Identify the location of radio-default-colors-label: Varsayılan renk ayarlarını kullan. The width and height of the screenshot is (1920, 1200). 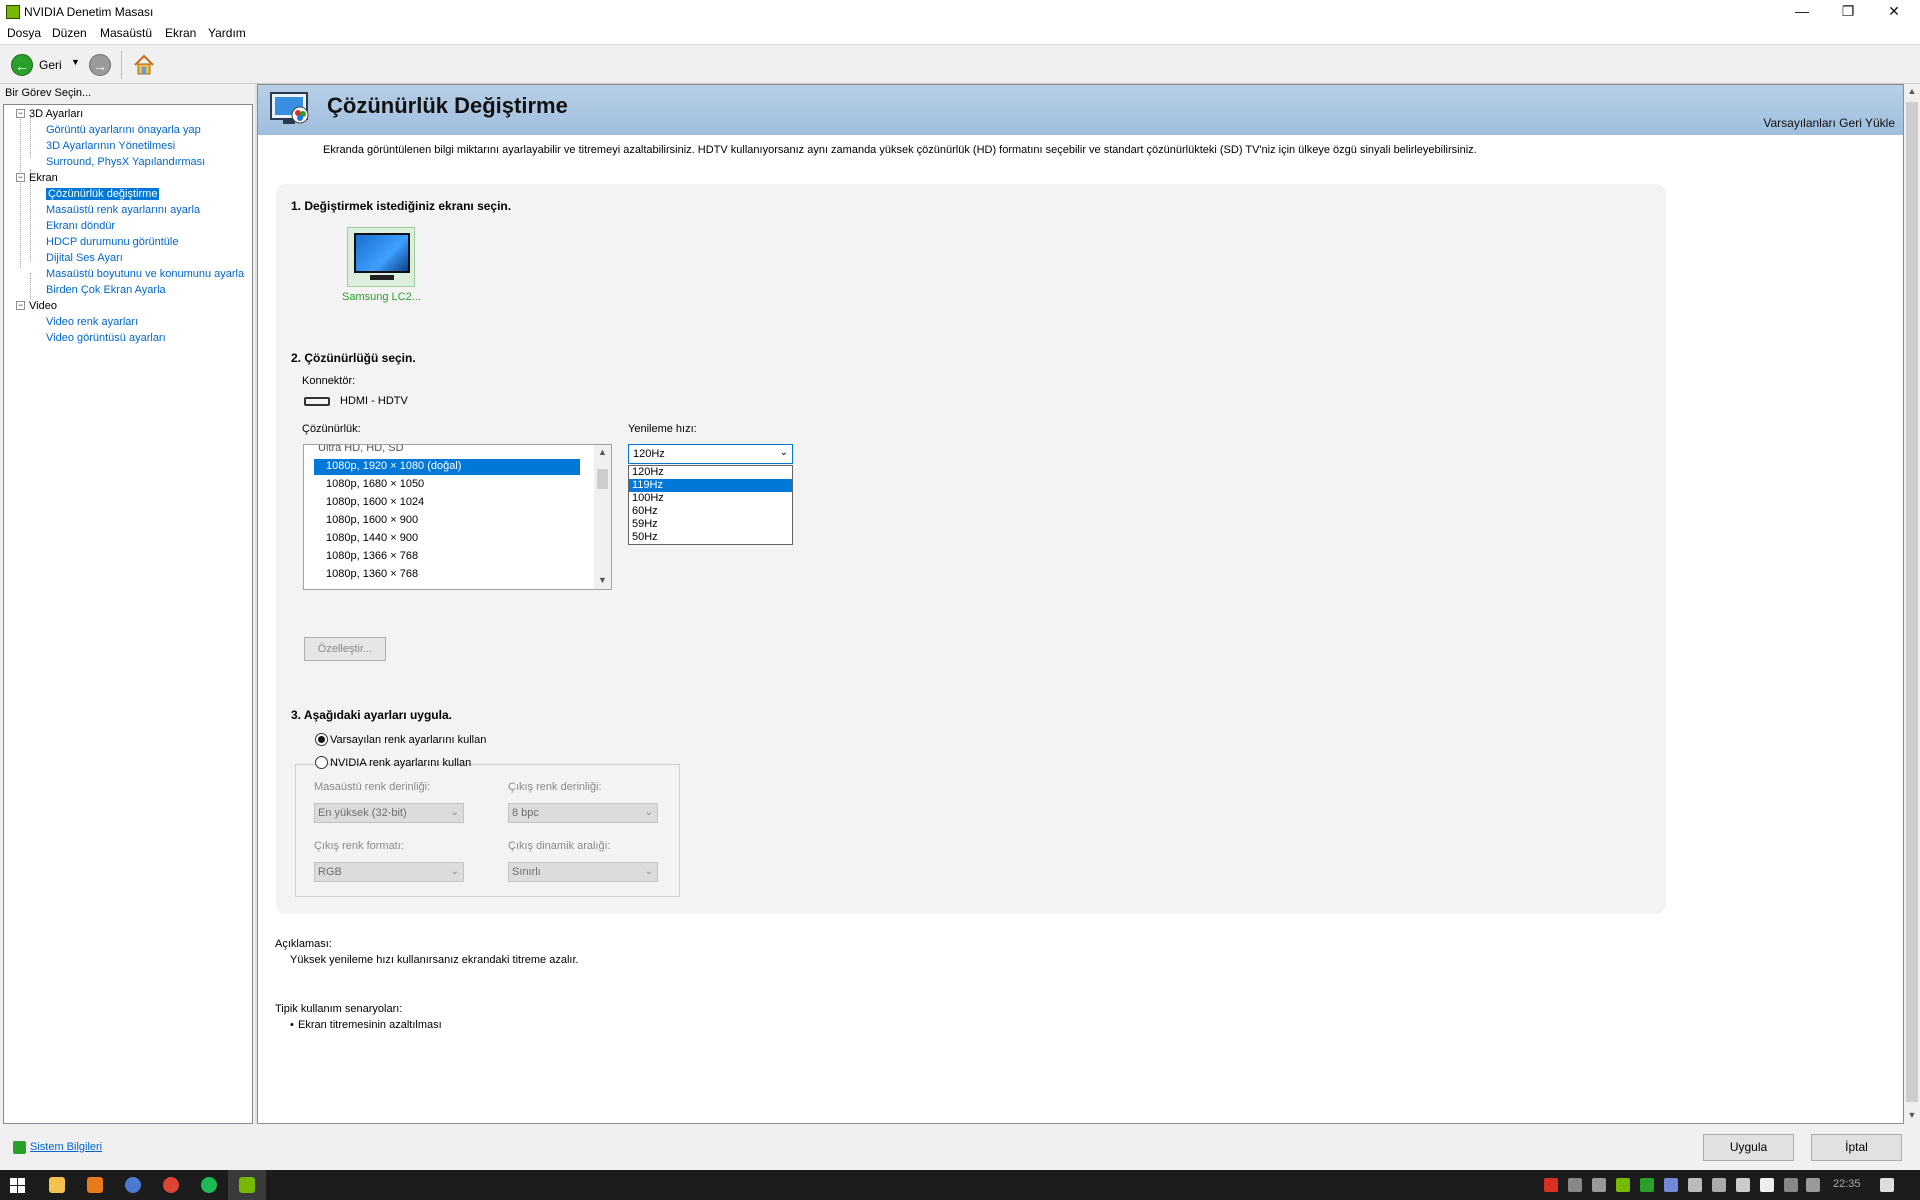
(408, 740).